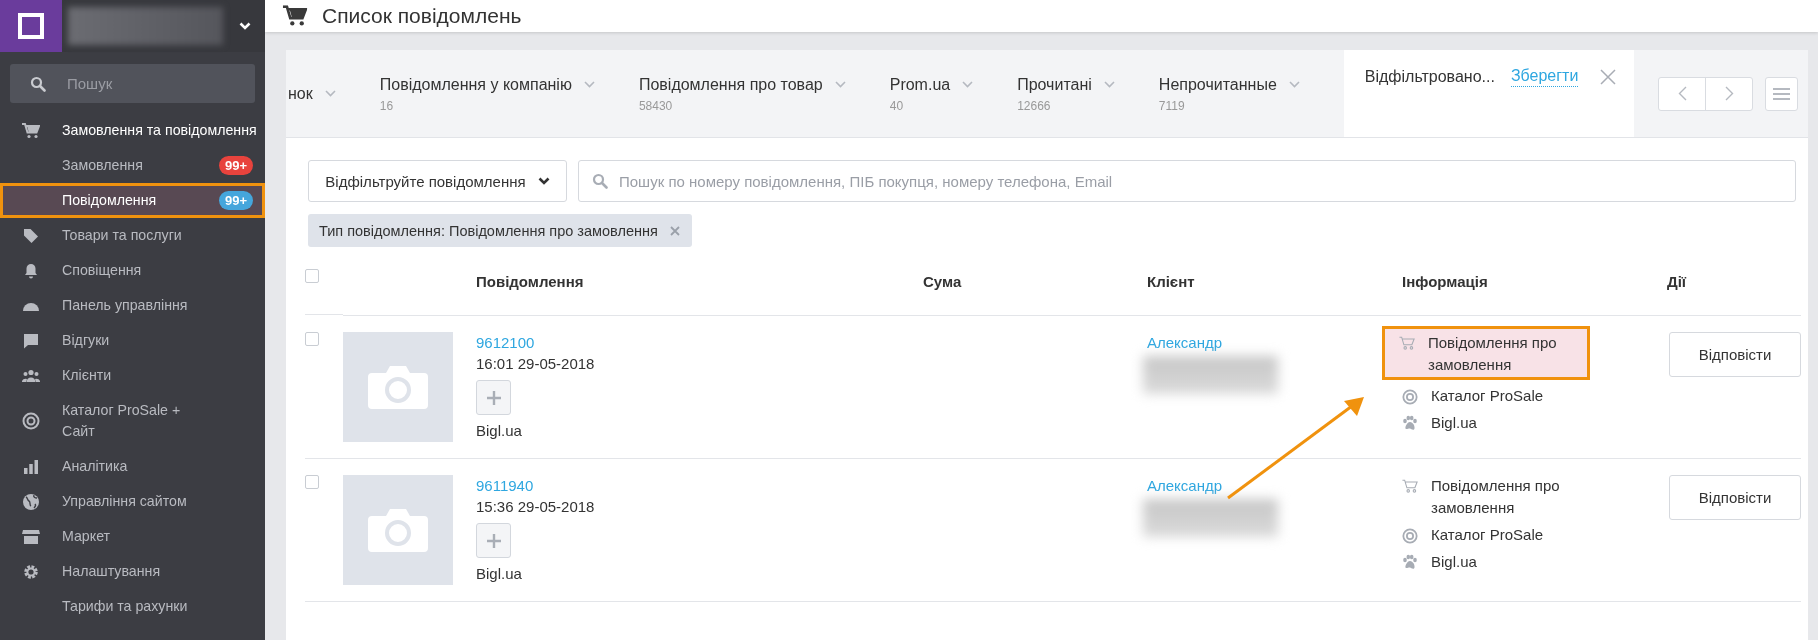  I want to click on sidebar-item: Налаштування, so click(132, 571).